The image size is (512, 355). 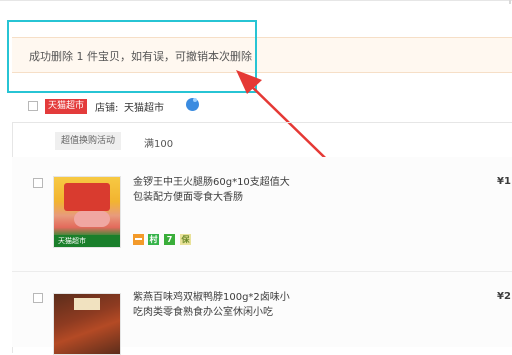 What do you see at coordinates (87, 304) in the screenshot?
I see `thumb-package-label` at bounding box center [87, 304].